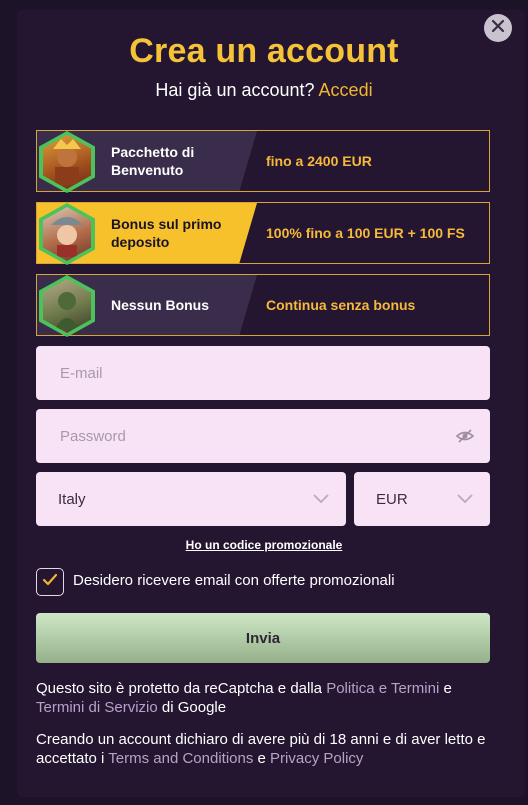 This screenshot has width=528, height=805. Describe the element at coordinates (382, 688) in the screenshot. I see `privacy-terms-link: Politica e Termini` at that location.